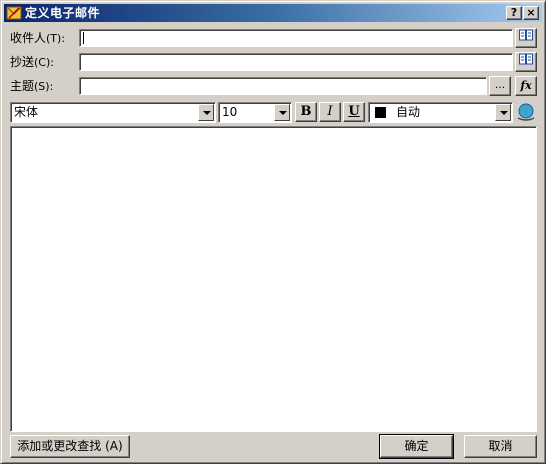  Describe the element at coordinates (283, 86) in the screenshot. I see `subject-field` at that location.